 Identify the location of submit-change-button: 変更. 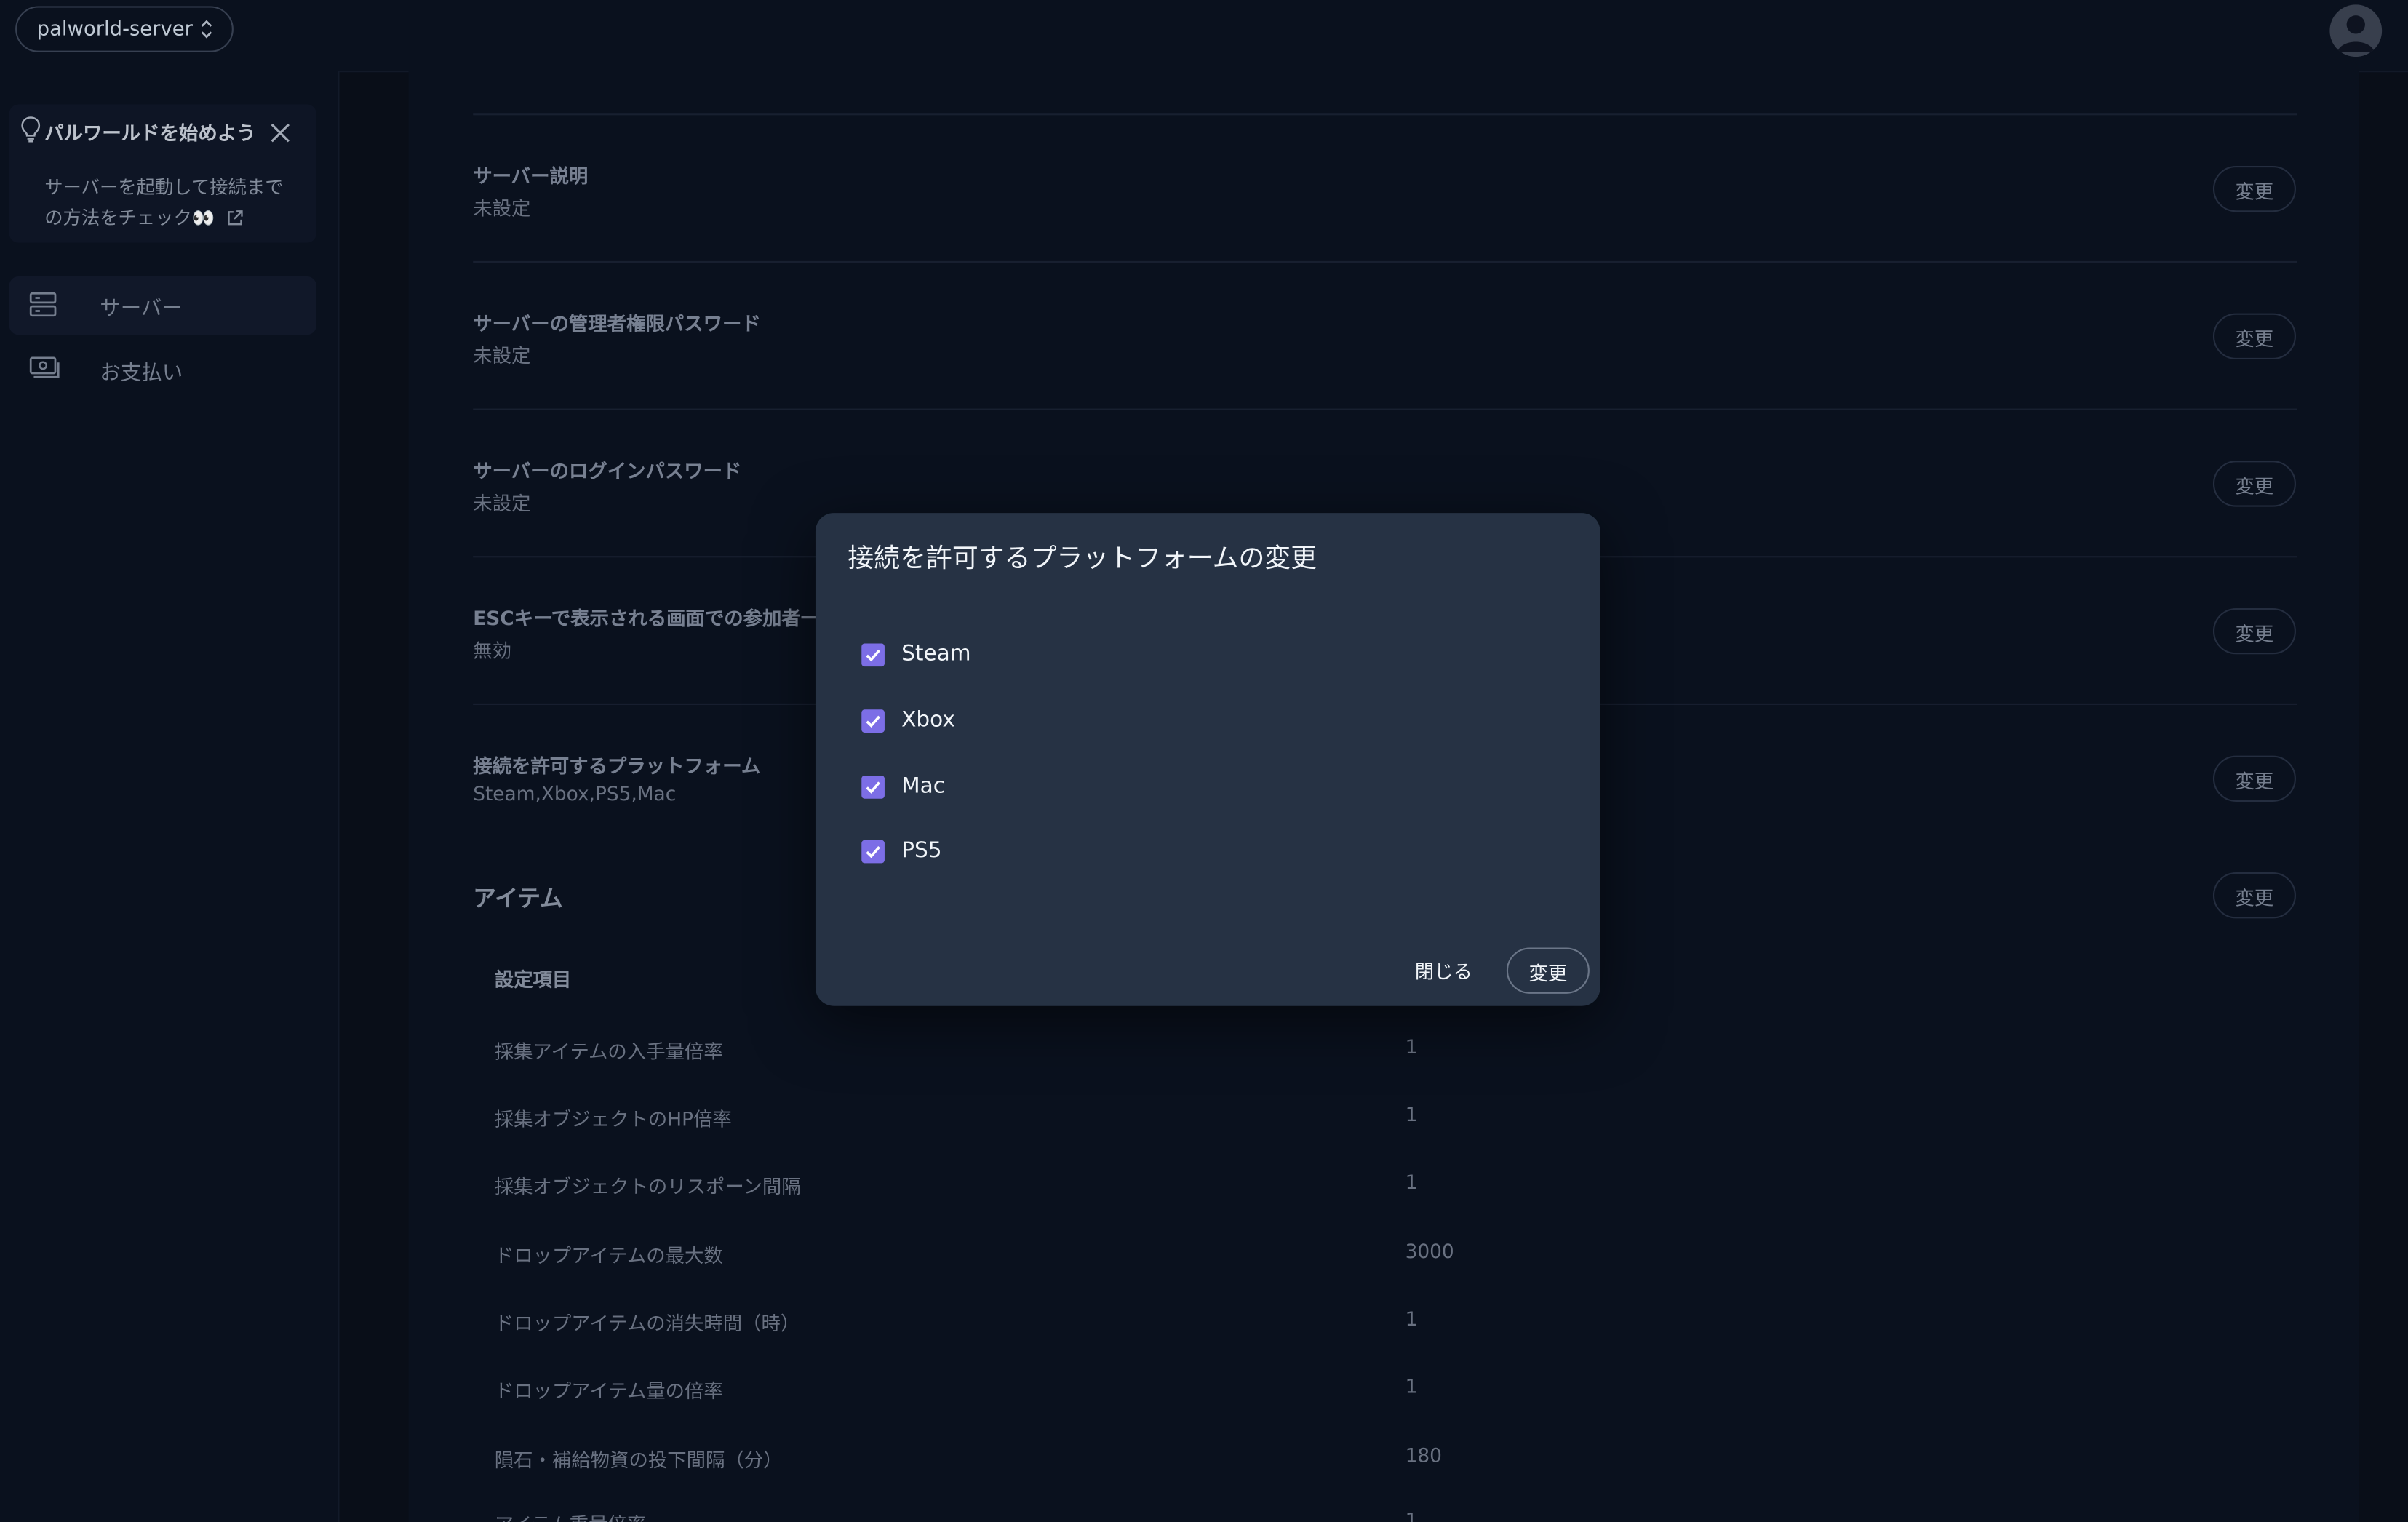
(1548, 970).